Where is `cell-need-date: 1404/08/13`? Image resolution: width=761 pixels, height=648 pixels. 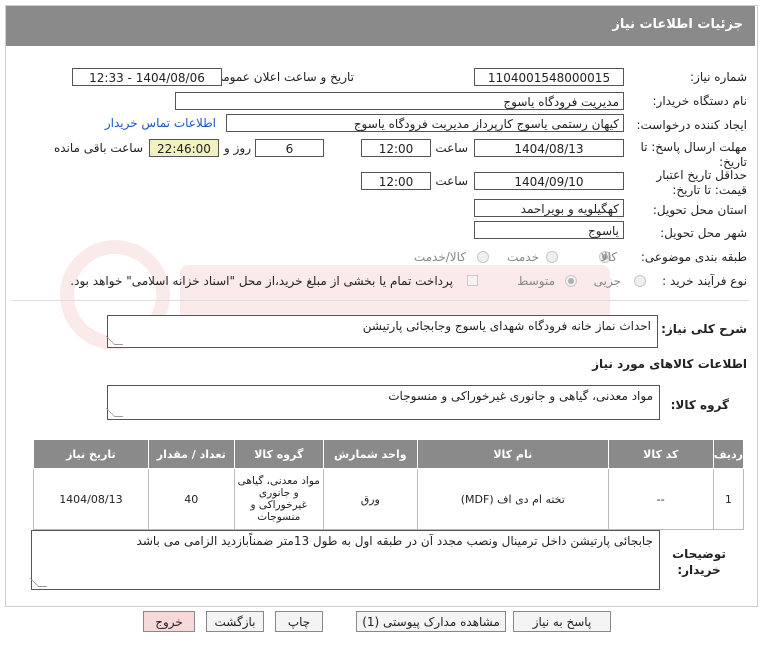
cell-need-date: 1404/08/13 is located at coordinates (91, 499).